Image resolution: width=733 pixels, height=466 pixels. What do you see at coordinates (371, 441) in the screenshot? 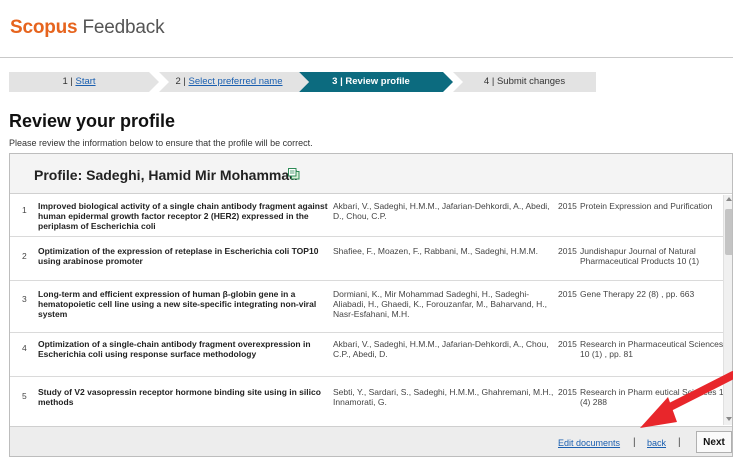
I see `profile-footer: Edit documents | back | Next` at bounding box center [371, 441].